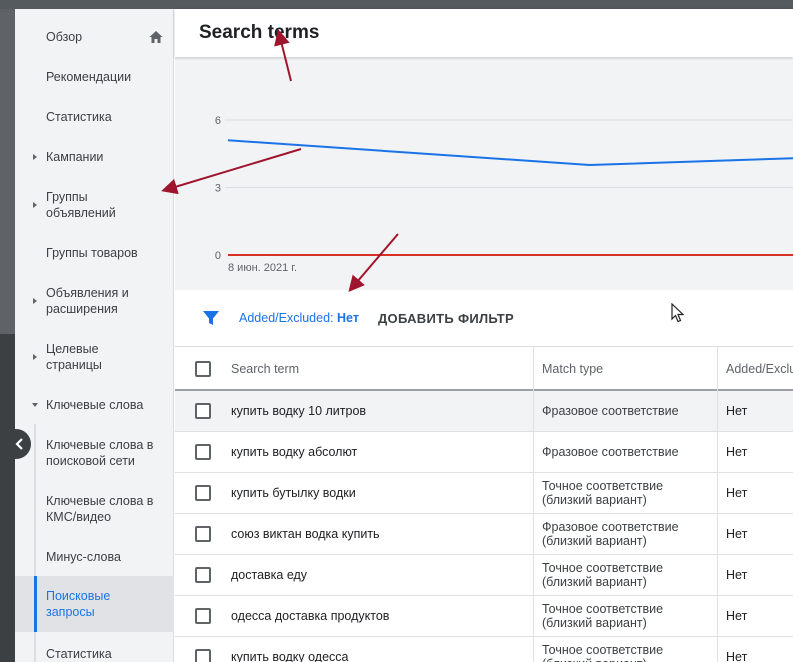 The width and height of the screenshot is (793, 662). Describe the element at coordinates (293, 493) in the screenshot. I see `search-term-cell: купить бутылку водки` at that location.